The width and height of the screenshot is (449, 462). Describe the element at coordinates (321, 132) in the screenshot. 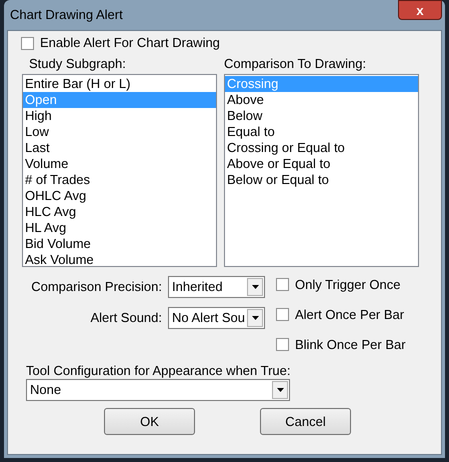

I see `list-item: Equal to` at that location.